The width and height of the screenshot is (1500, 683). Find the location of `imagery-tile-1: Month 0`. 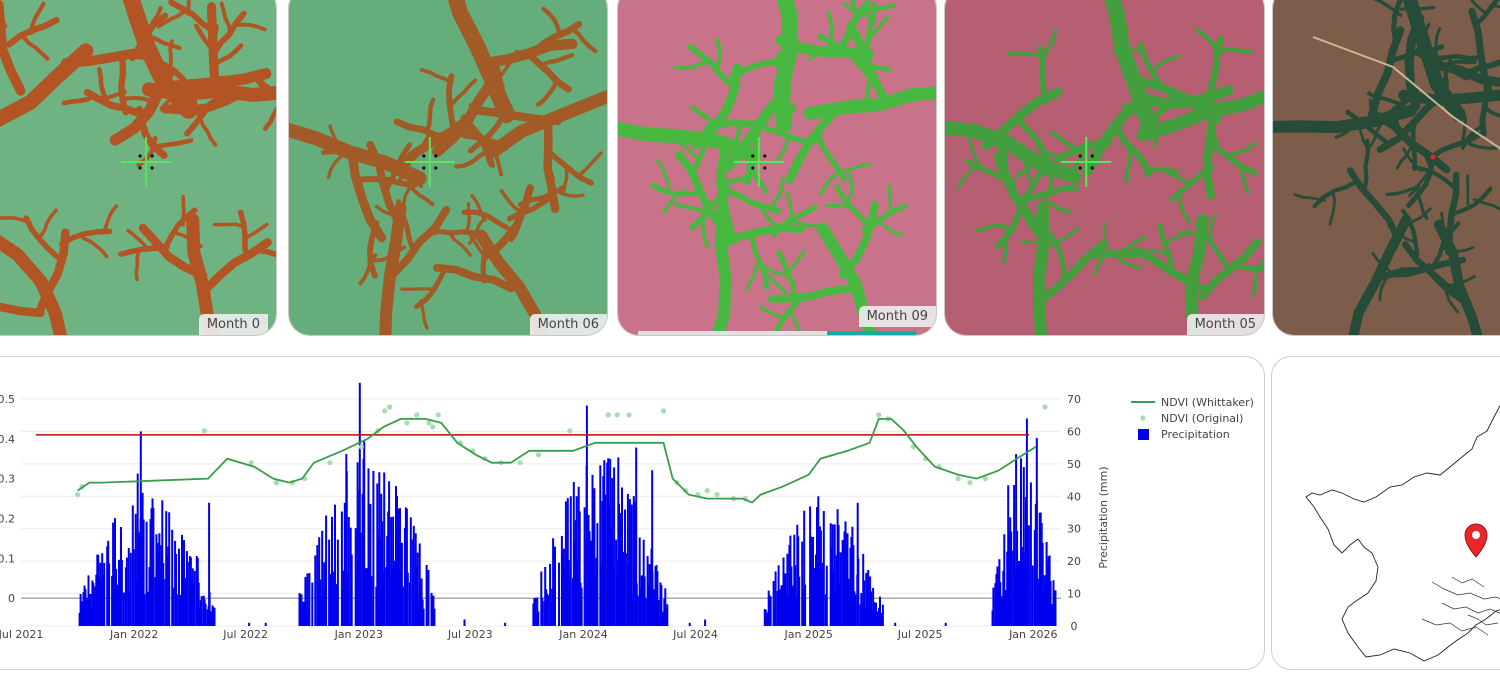

imagery-tile-1: Month 0 is located at coordinates (138, 168).